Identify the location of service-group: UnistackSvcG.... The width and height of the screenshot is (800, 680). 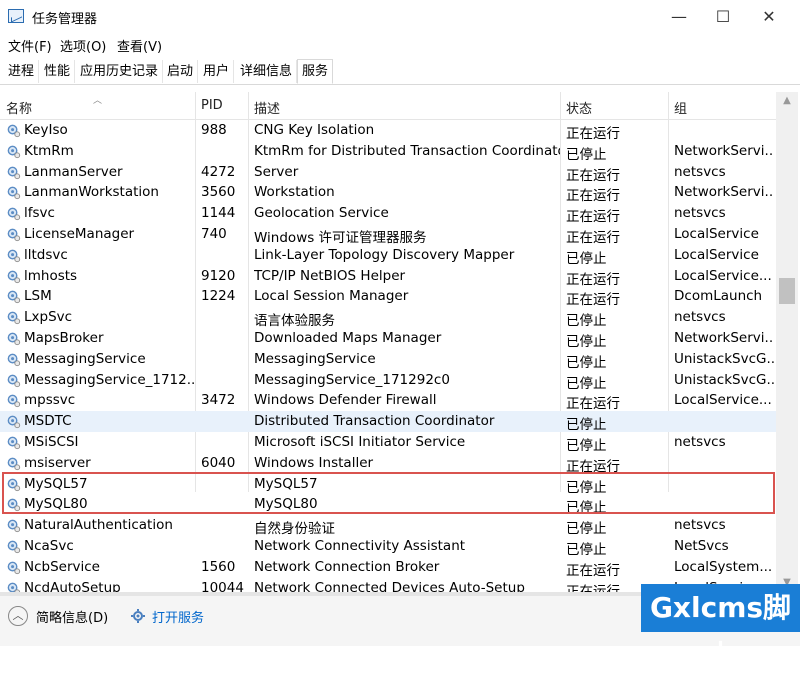
(724, 379).